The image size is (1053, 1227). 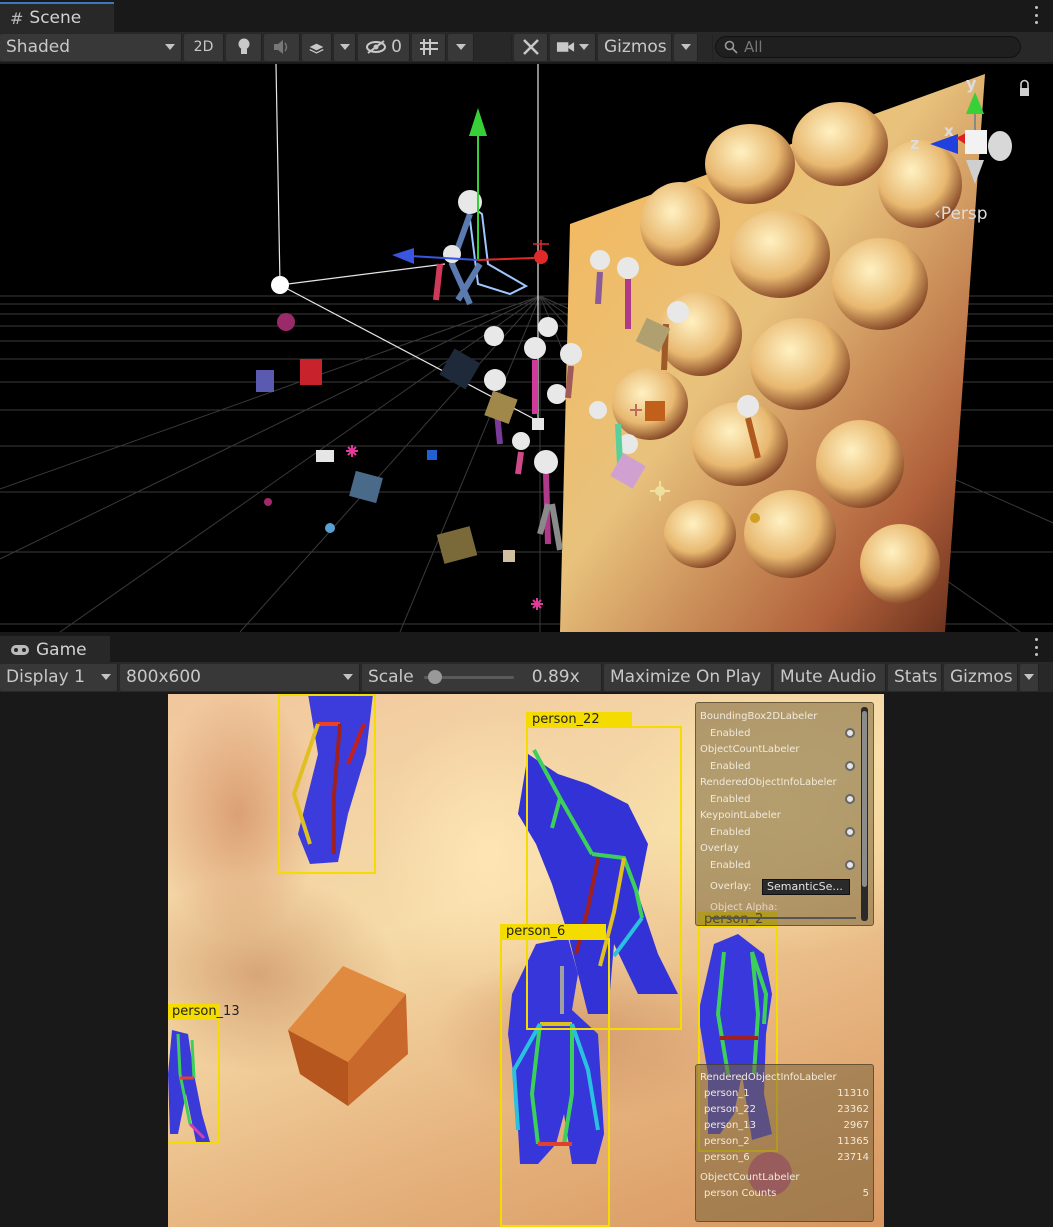 What do you see at coordinates (17, 18) in the screenshot?
I see `grid-hash-icon: #` at bounding box center [17, 18].